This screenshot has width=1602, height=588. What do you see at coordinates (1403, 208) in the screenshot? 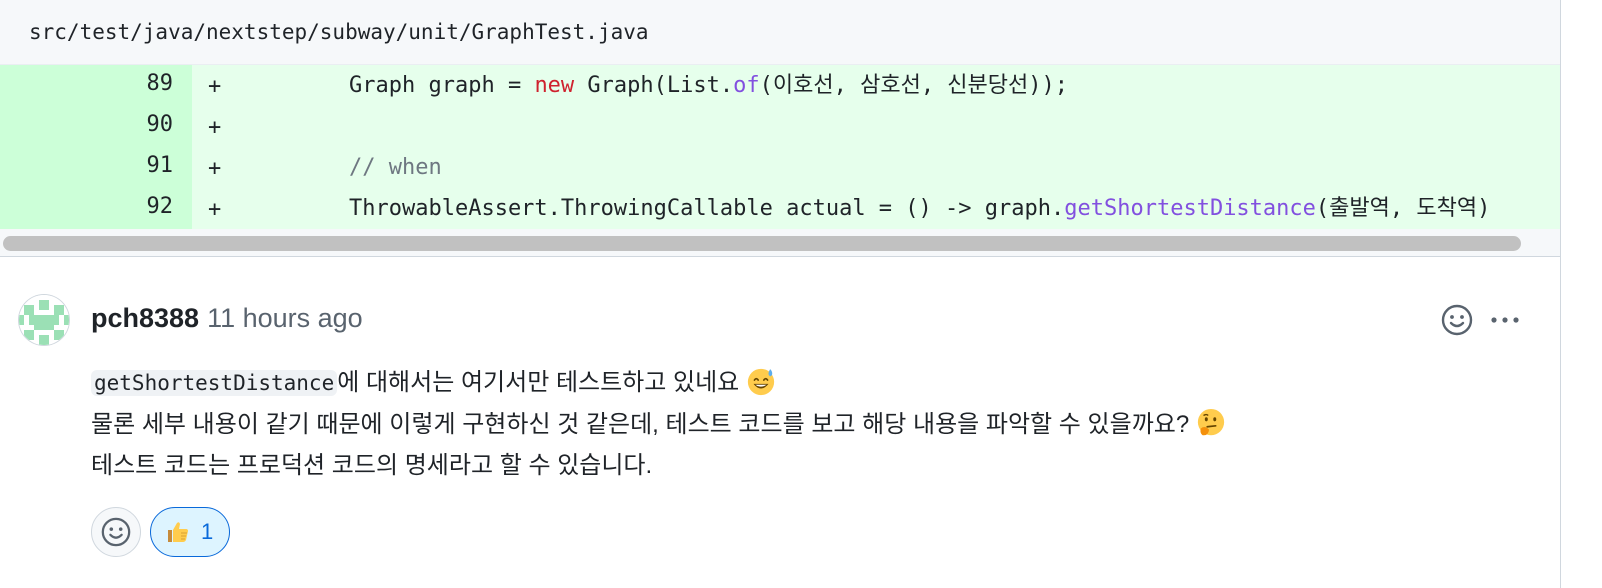
I see `code-token: (출발역, 도착역)` at bounding box center [1403, 208].